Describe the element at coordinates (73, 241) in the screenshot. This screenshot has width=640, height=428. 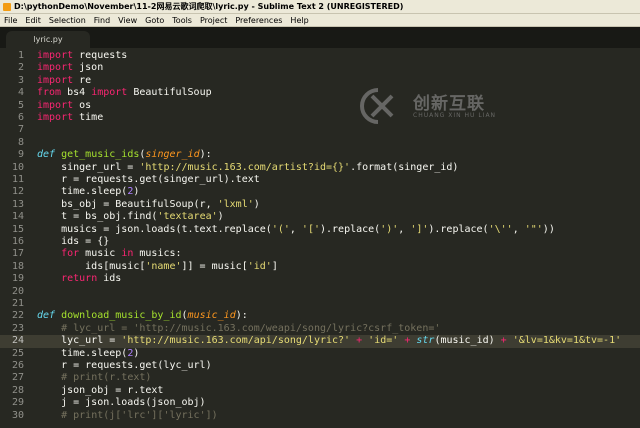
I see `code-text: ids = {}` at that location.